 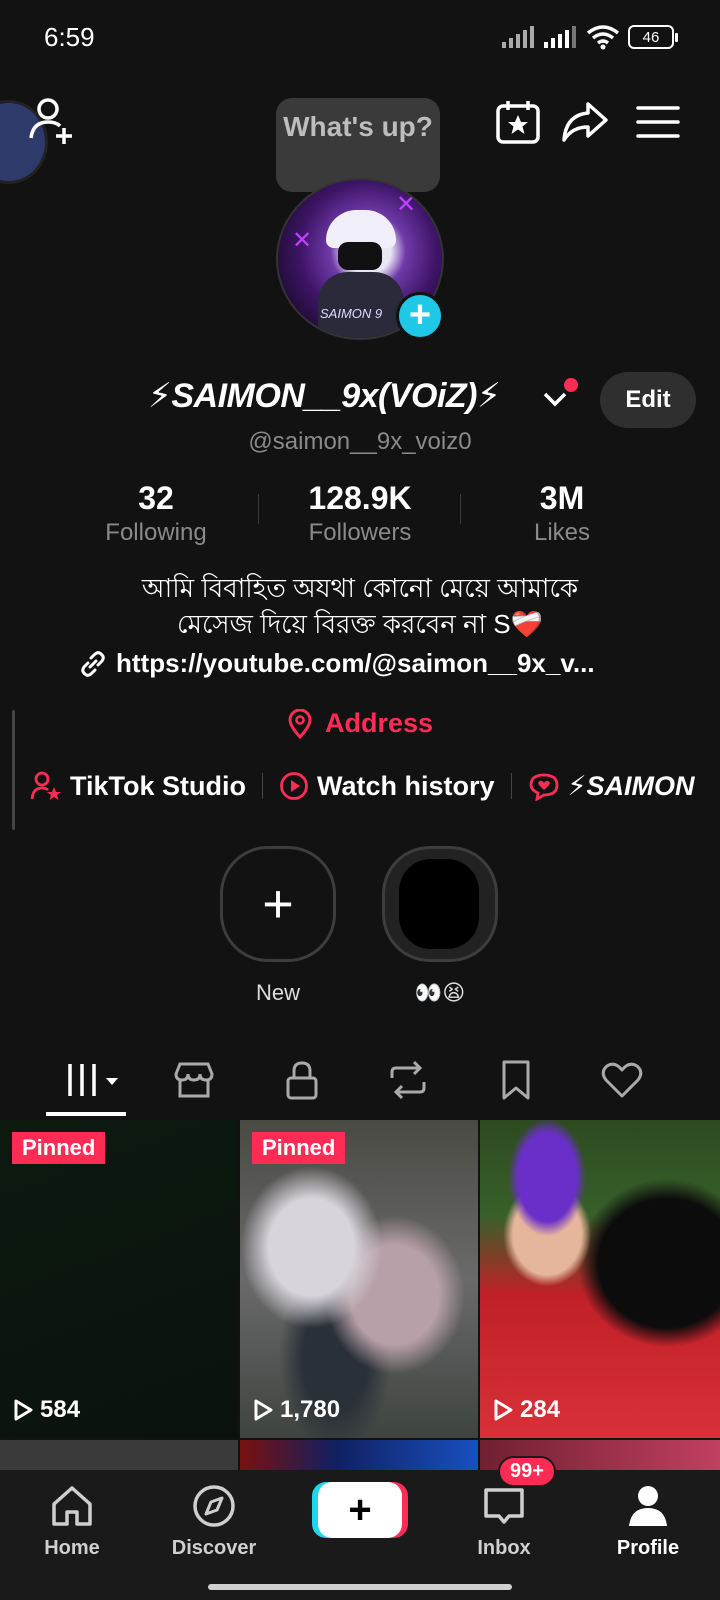 I want to click on bio-line: আমি বিবাহিত অযথা কোনো মেয়ে আমাকে, so click(x=360, y=588).